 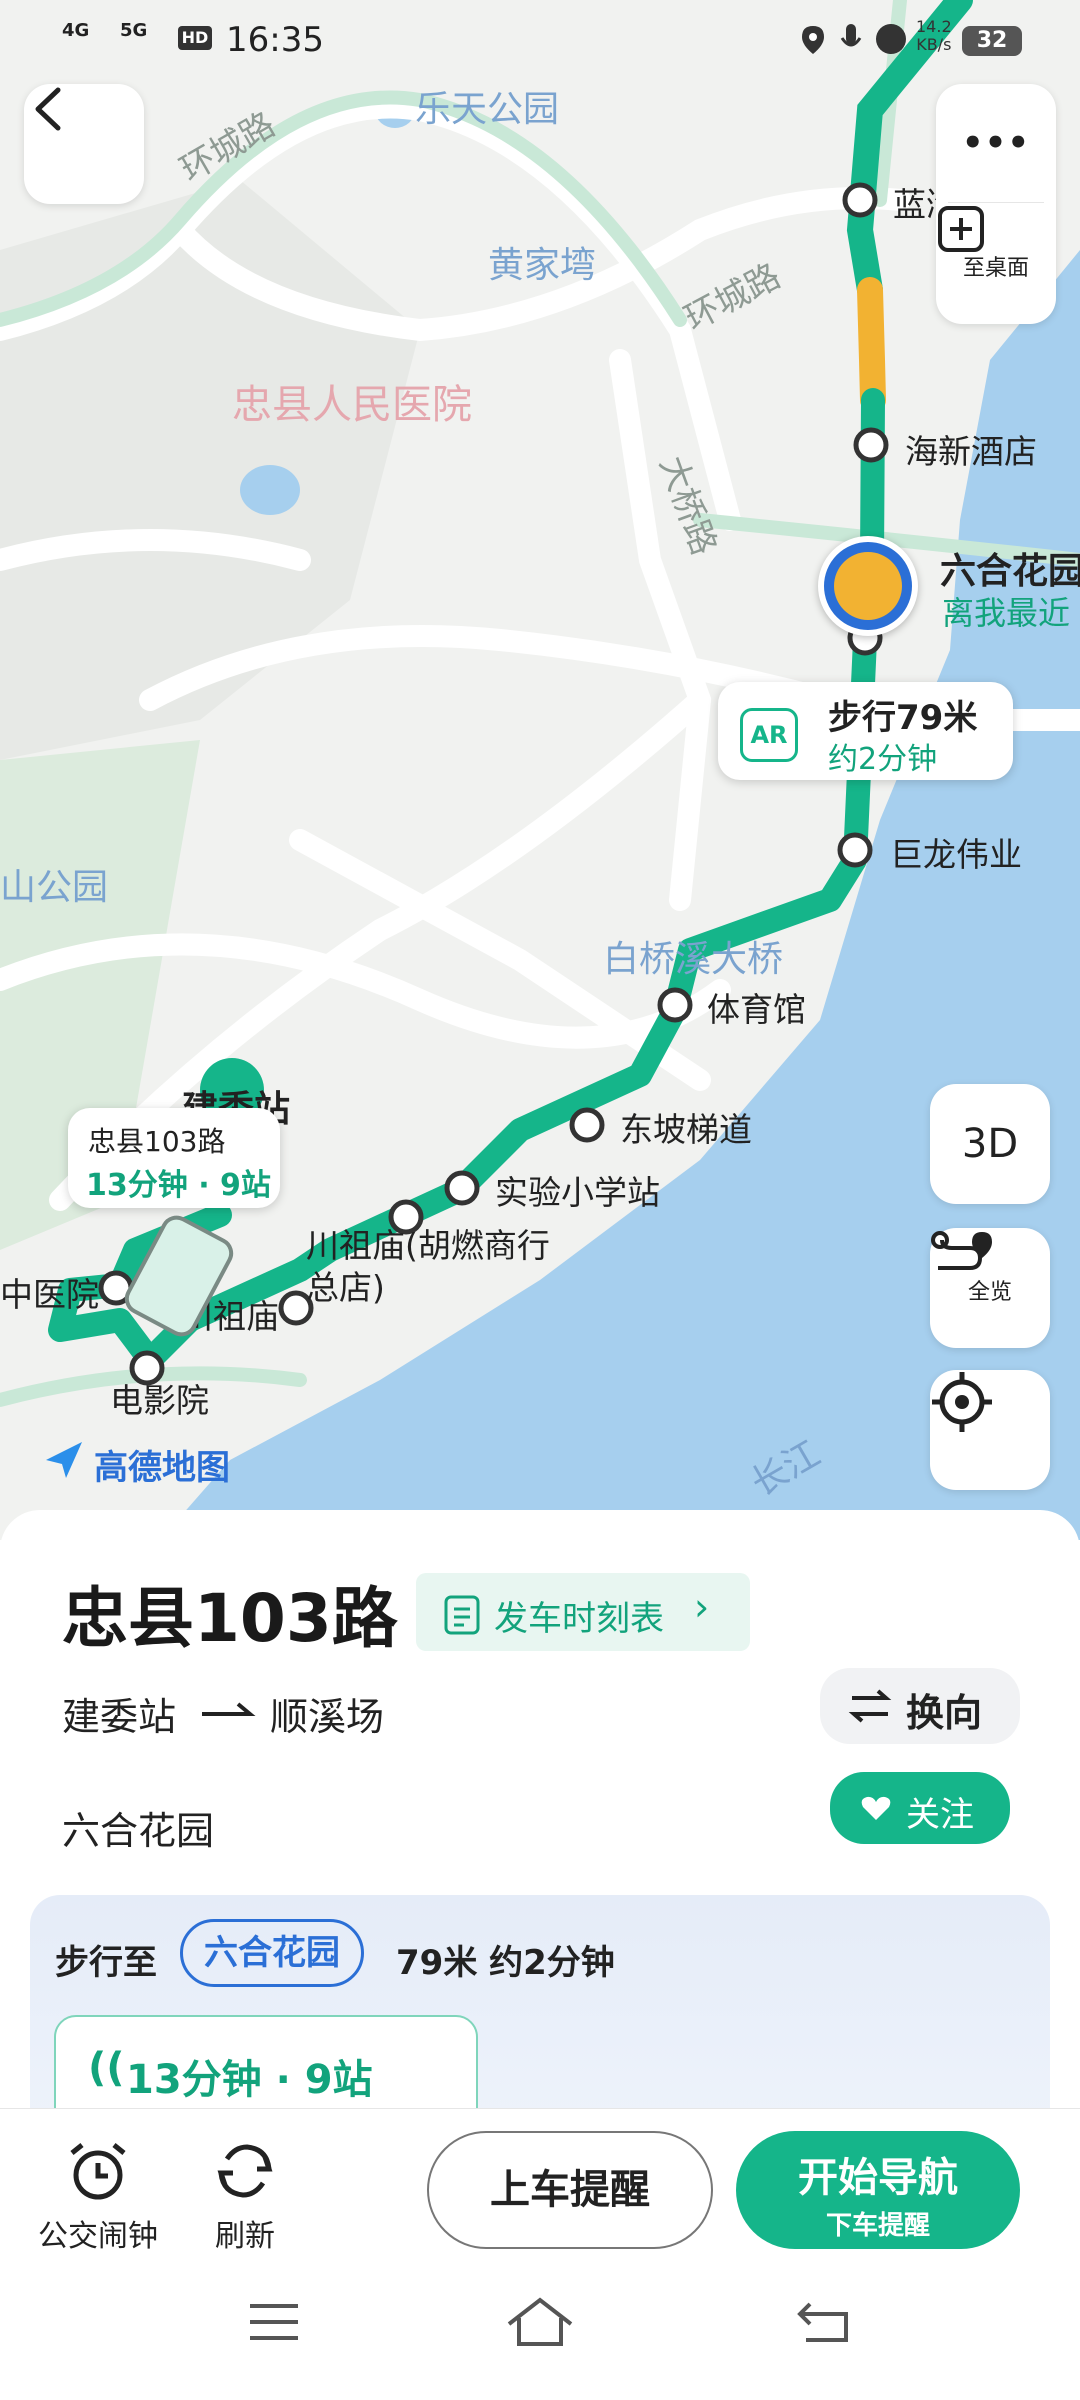 I want to click on current-stop-marker, so click(x=868, y=586).